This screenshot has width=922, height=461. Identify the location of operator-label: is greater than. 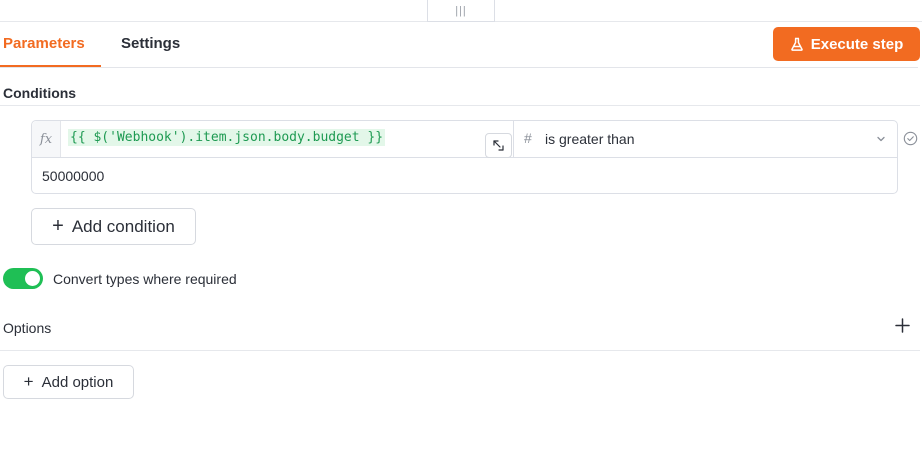
(590, 139).